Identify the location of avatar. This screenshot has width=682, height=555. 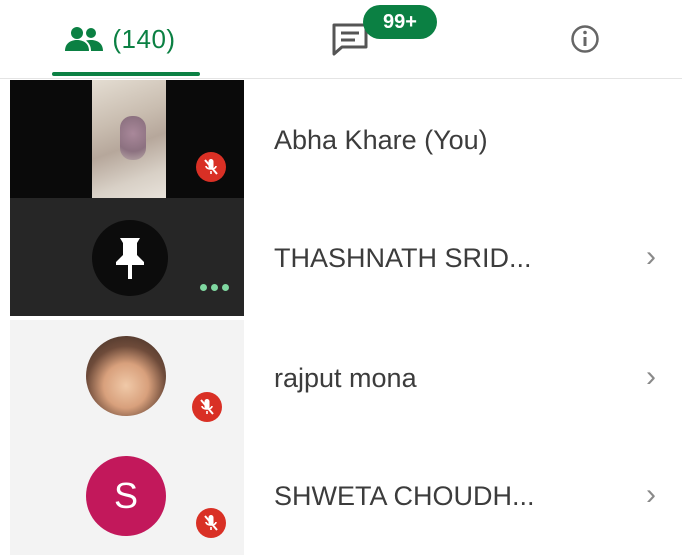
(126, 376).